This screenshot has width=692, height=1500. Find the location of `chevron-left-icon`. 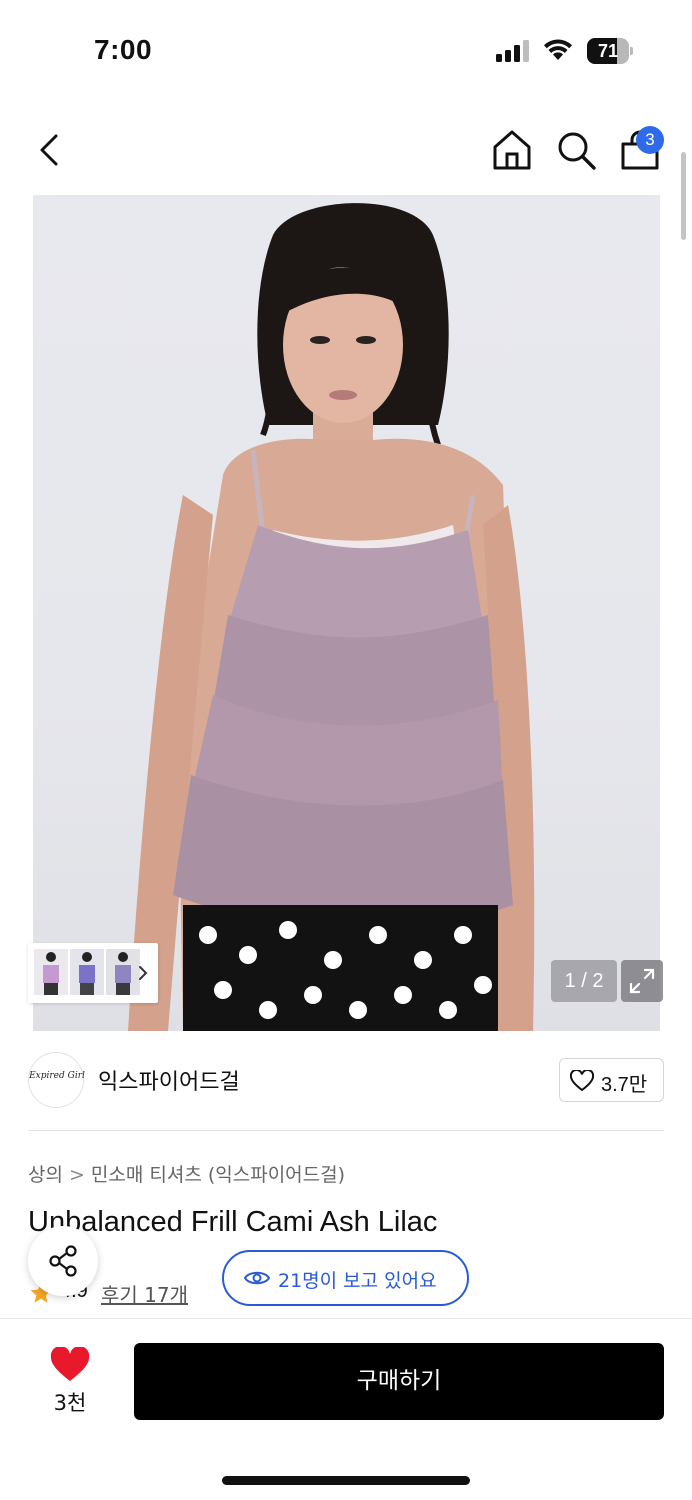

chevron-left-icon is located at coordinates (50, 150).